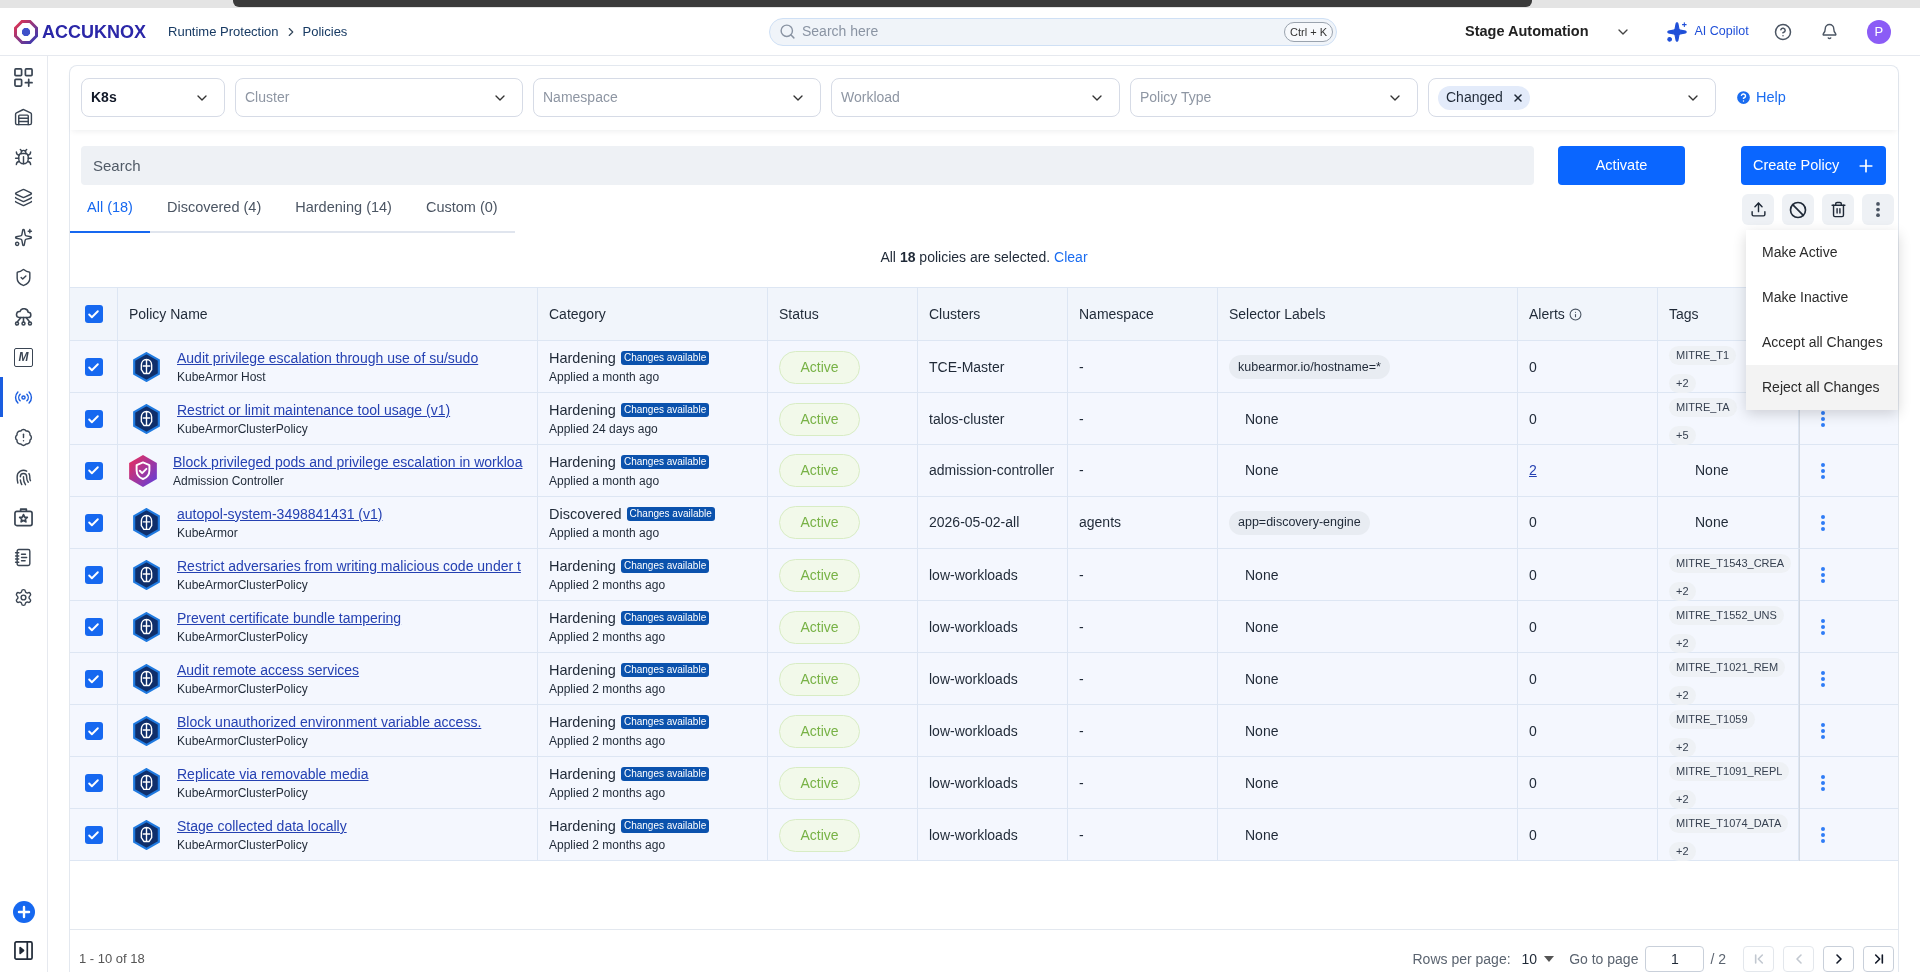  I want to click on column-header: Selector Labels, so click(1277, 314).